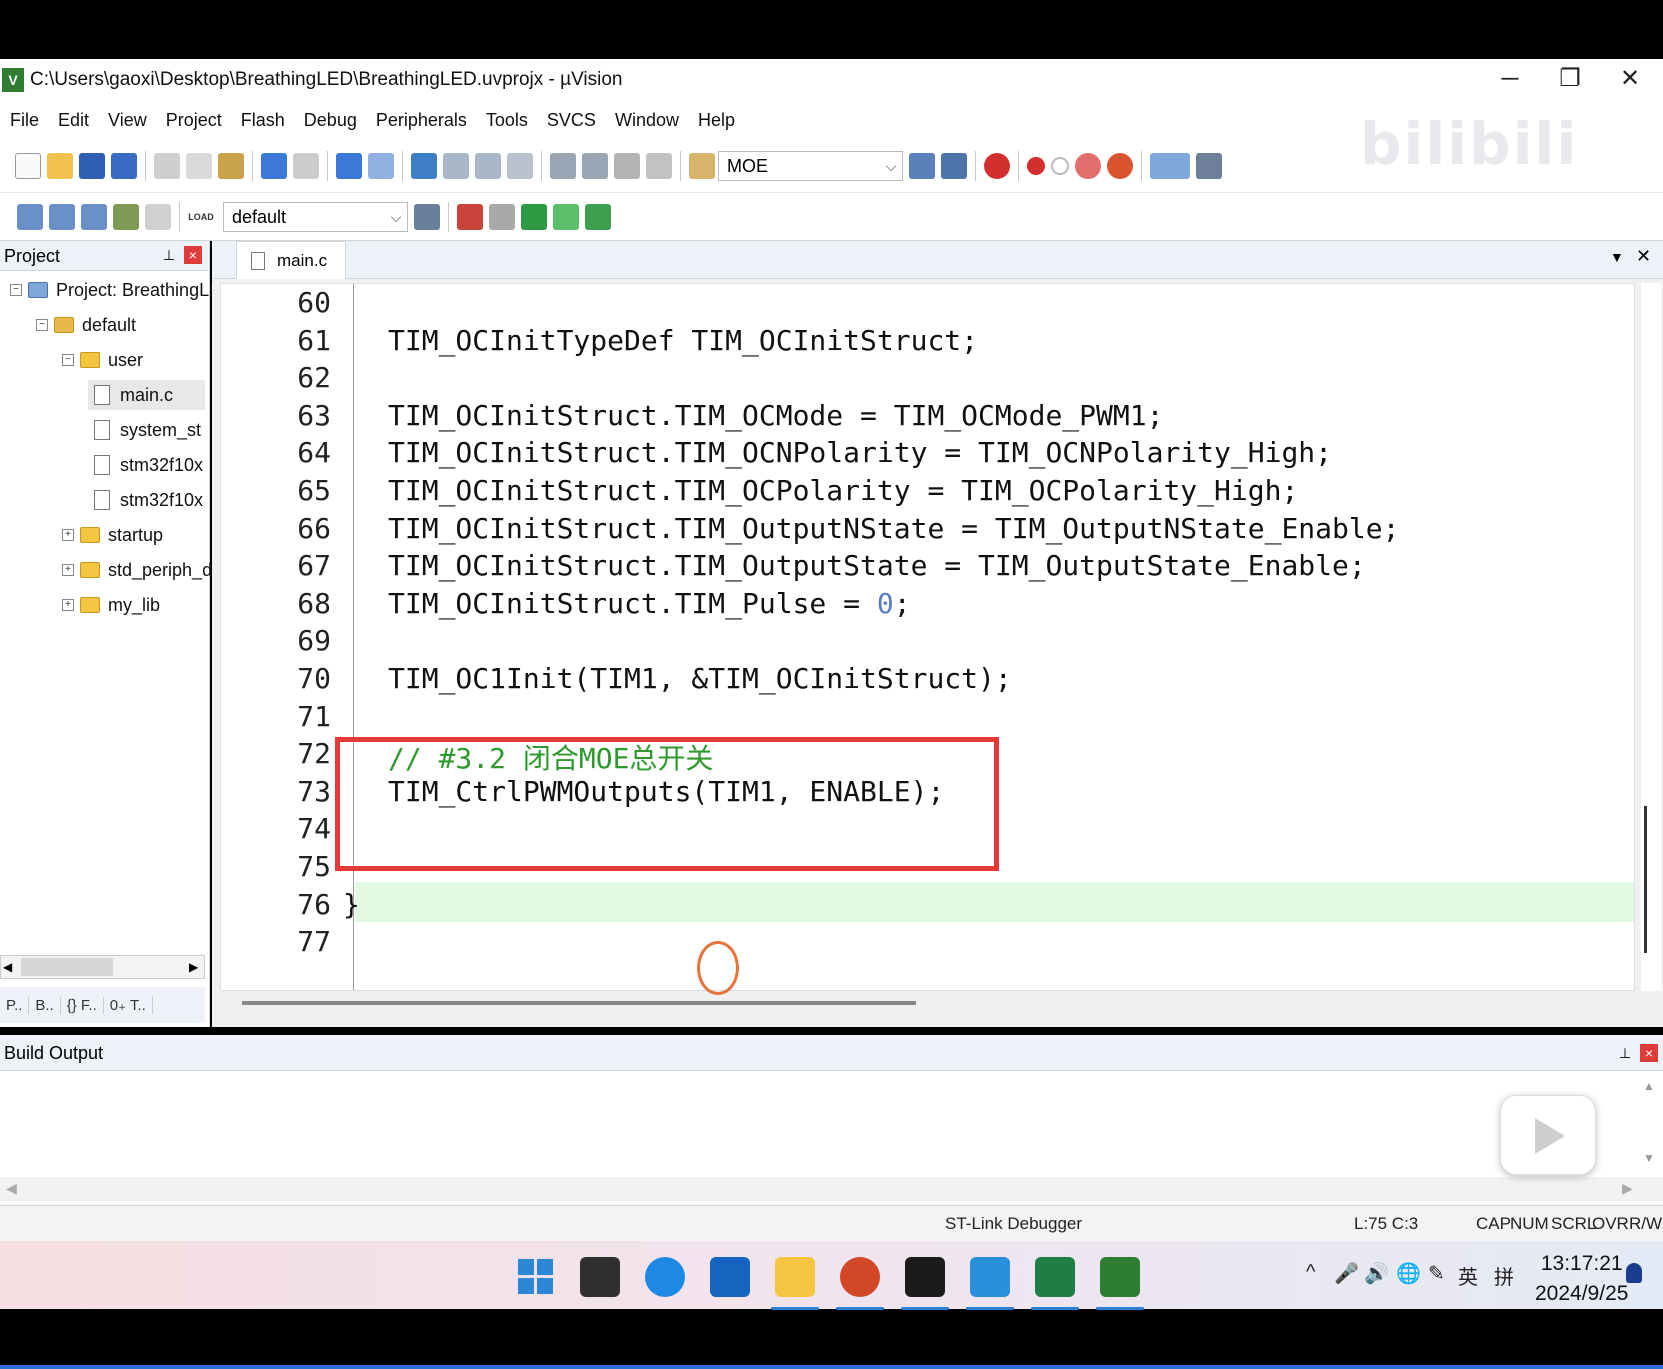  What do you see at coordinates (506, 120) in the screenshot?
I see `menu-tools: Tools` at bounding box center [506, 120].